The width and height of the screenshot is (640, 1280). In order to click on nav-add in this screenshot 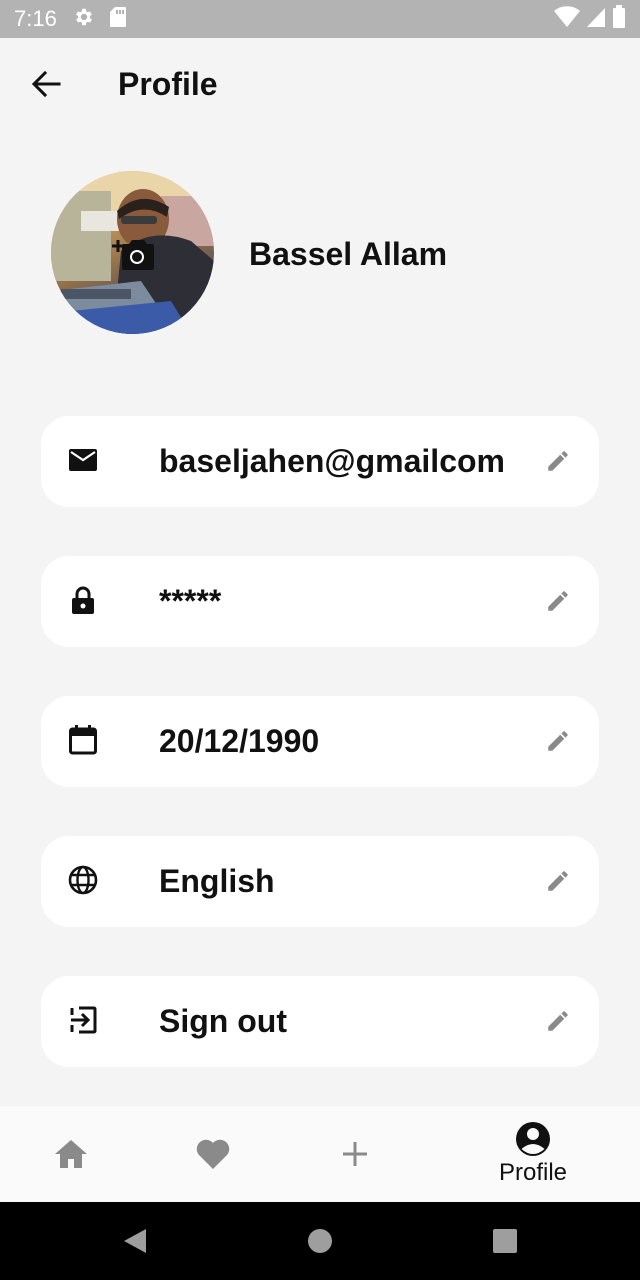, I will do `click(355, 1154)`.